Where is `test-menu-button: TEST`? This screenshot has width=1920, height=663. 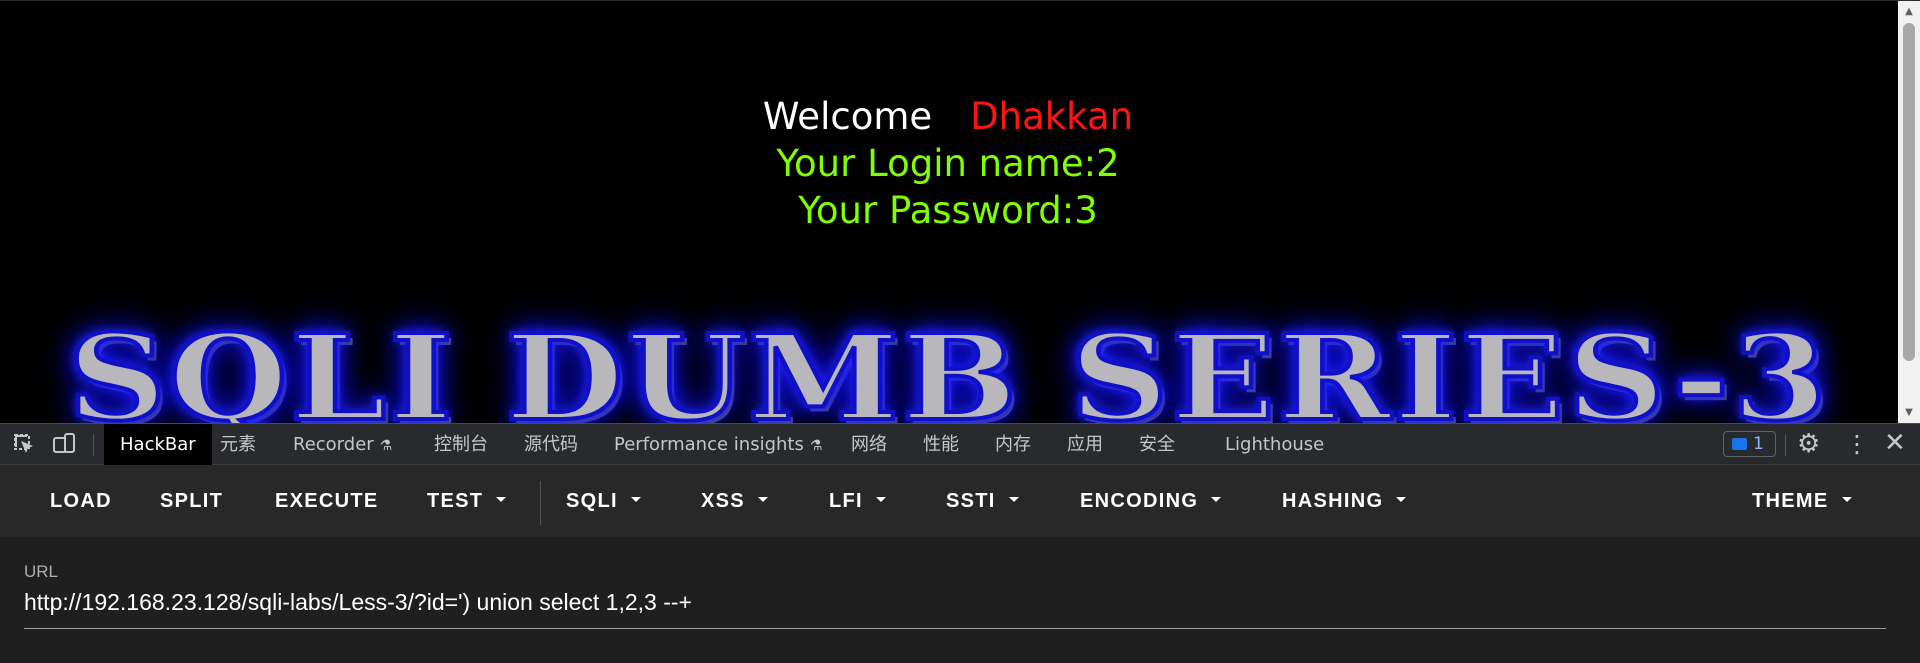
test-menu-button: TEST is located at coordinates (467, 501).